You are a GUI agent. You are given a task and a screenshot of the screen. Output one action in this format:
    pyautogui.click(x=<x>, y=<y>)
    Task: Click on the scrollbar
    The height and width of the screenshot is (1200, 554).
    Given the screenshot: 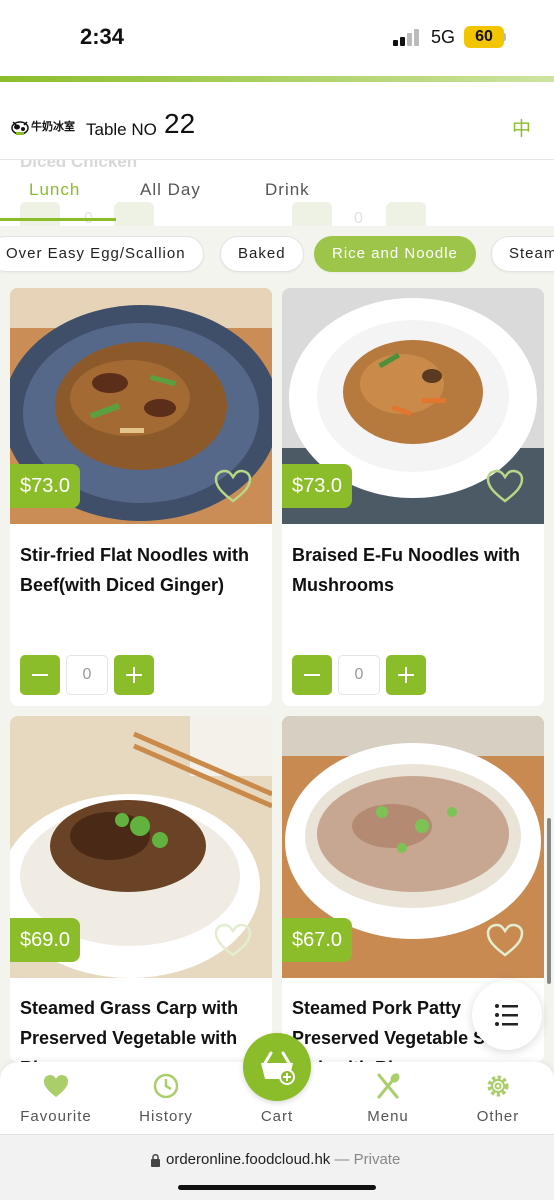 What is the action you would take?
    pyautogui.click(x=549, y=901)
    